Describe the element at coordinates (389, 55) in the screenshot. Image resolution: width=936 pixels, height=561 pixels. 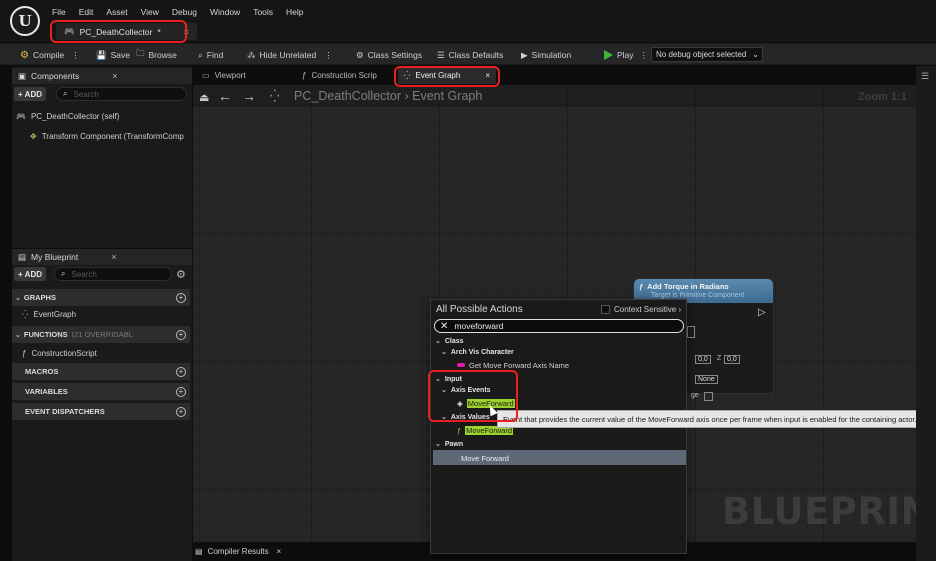
I see `class-settings-button: ⚙ Class Settings` at that location.